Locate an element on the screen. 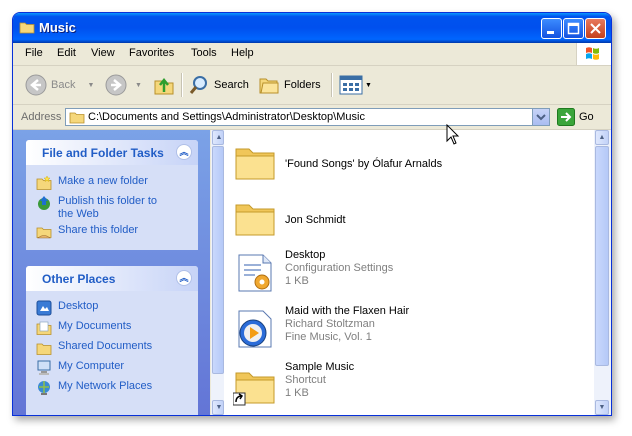  minimize-button is located at coordinates (551, 28).